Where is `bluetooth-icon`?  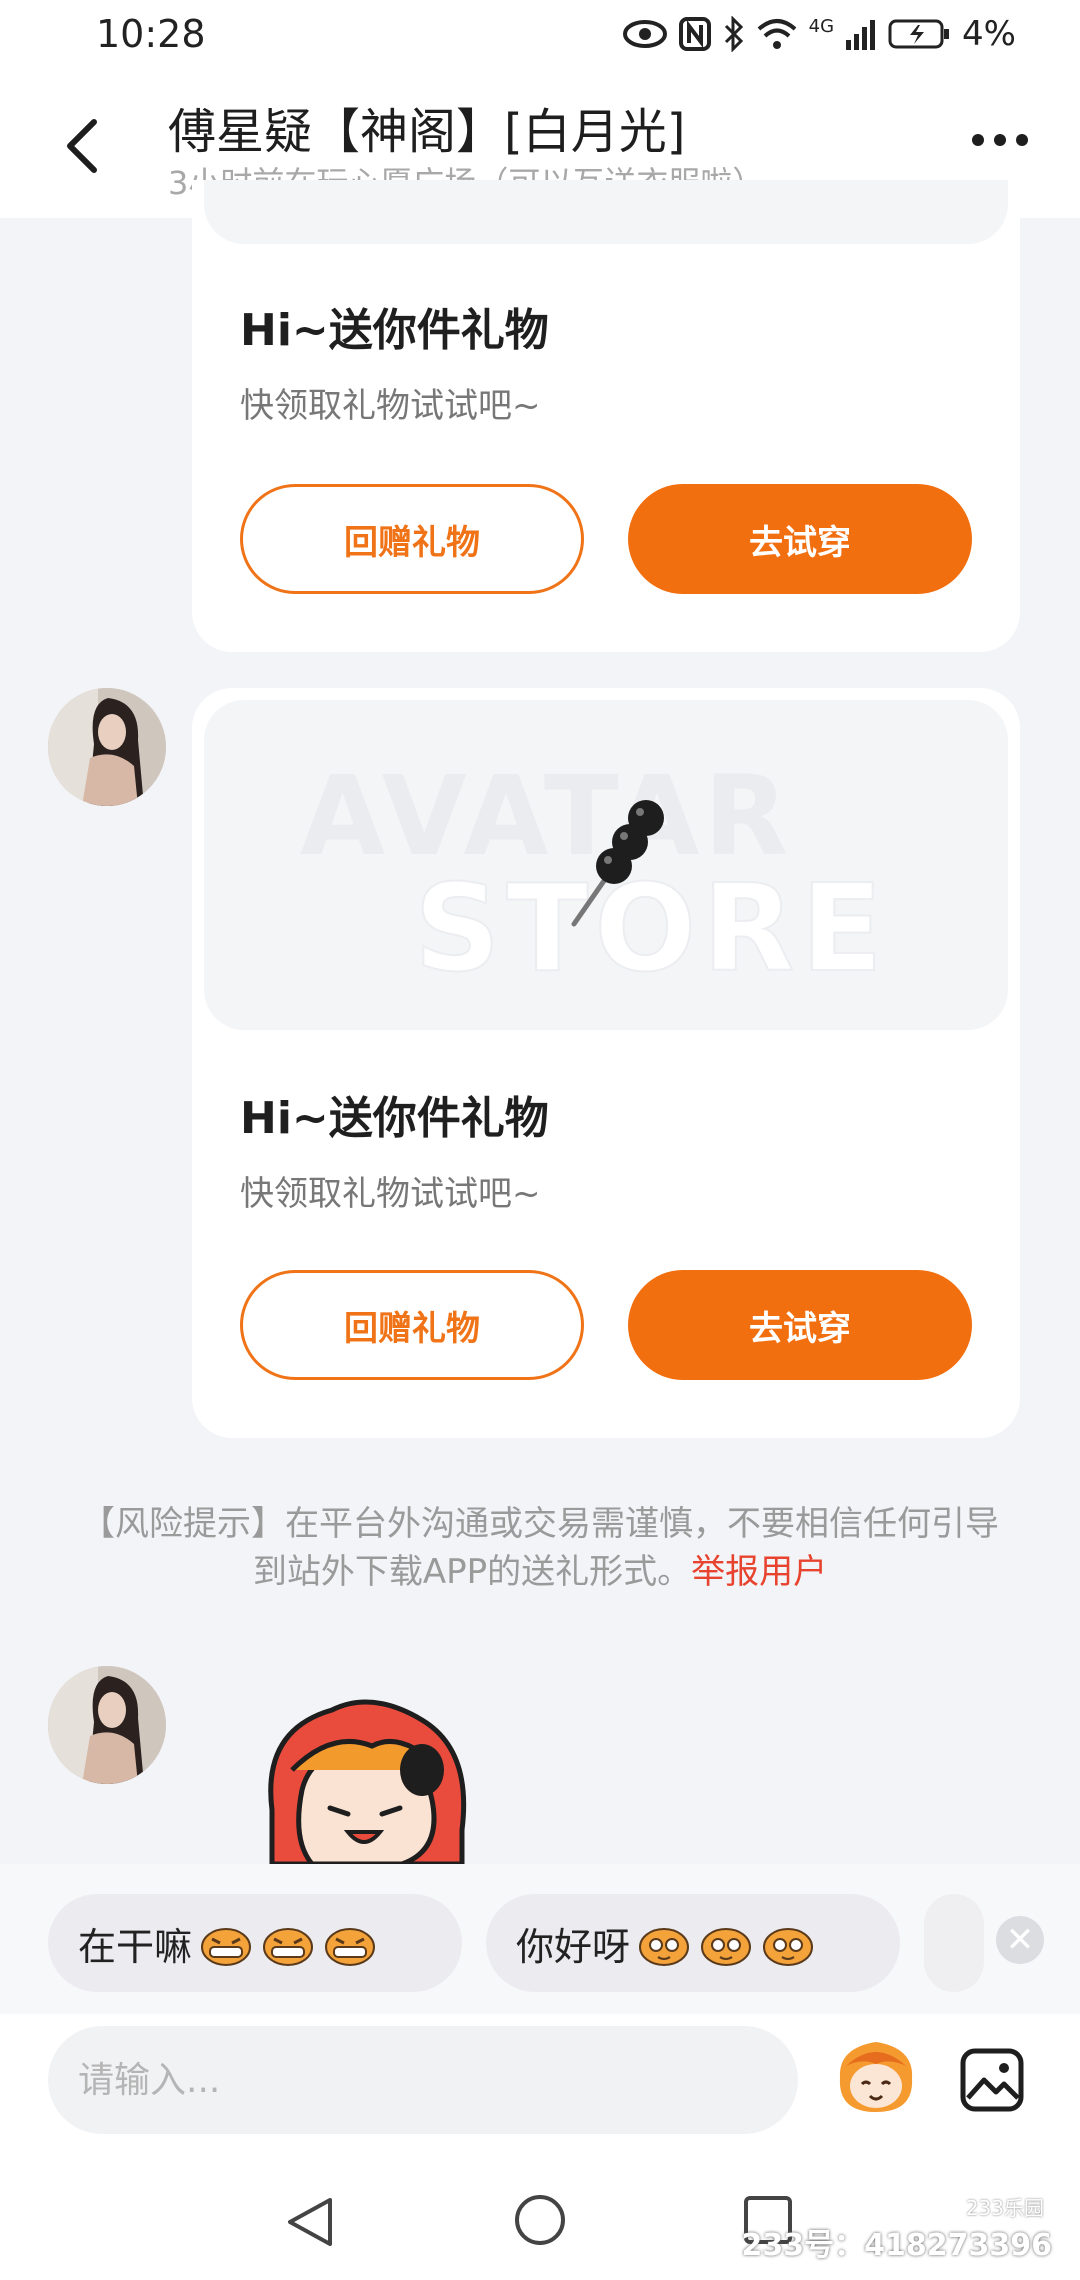
bluetooth-icon is located at coordinates (733, 34).